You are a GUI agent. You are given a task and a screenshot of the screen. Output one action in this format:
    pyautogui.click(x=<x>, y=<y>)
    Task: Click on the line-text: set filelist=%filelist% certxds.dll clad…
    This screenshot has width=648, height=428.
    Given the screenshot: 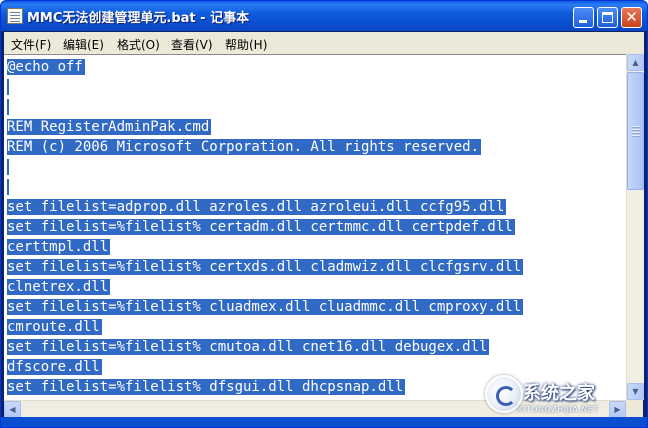 What is the action you would take?
    pyautogui.click(x=265, y=267)
    